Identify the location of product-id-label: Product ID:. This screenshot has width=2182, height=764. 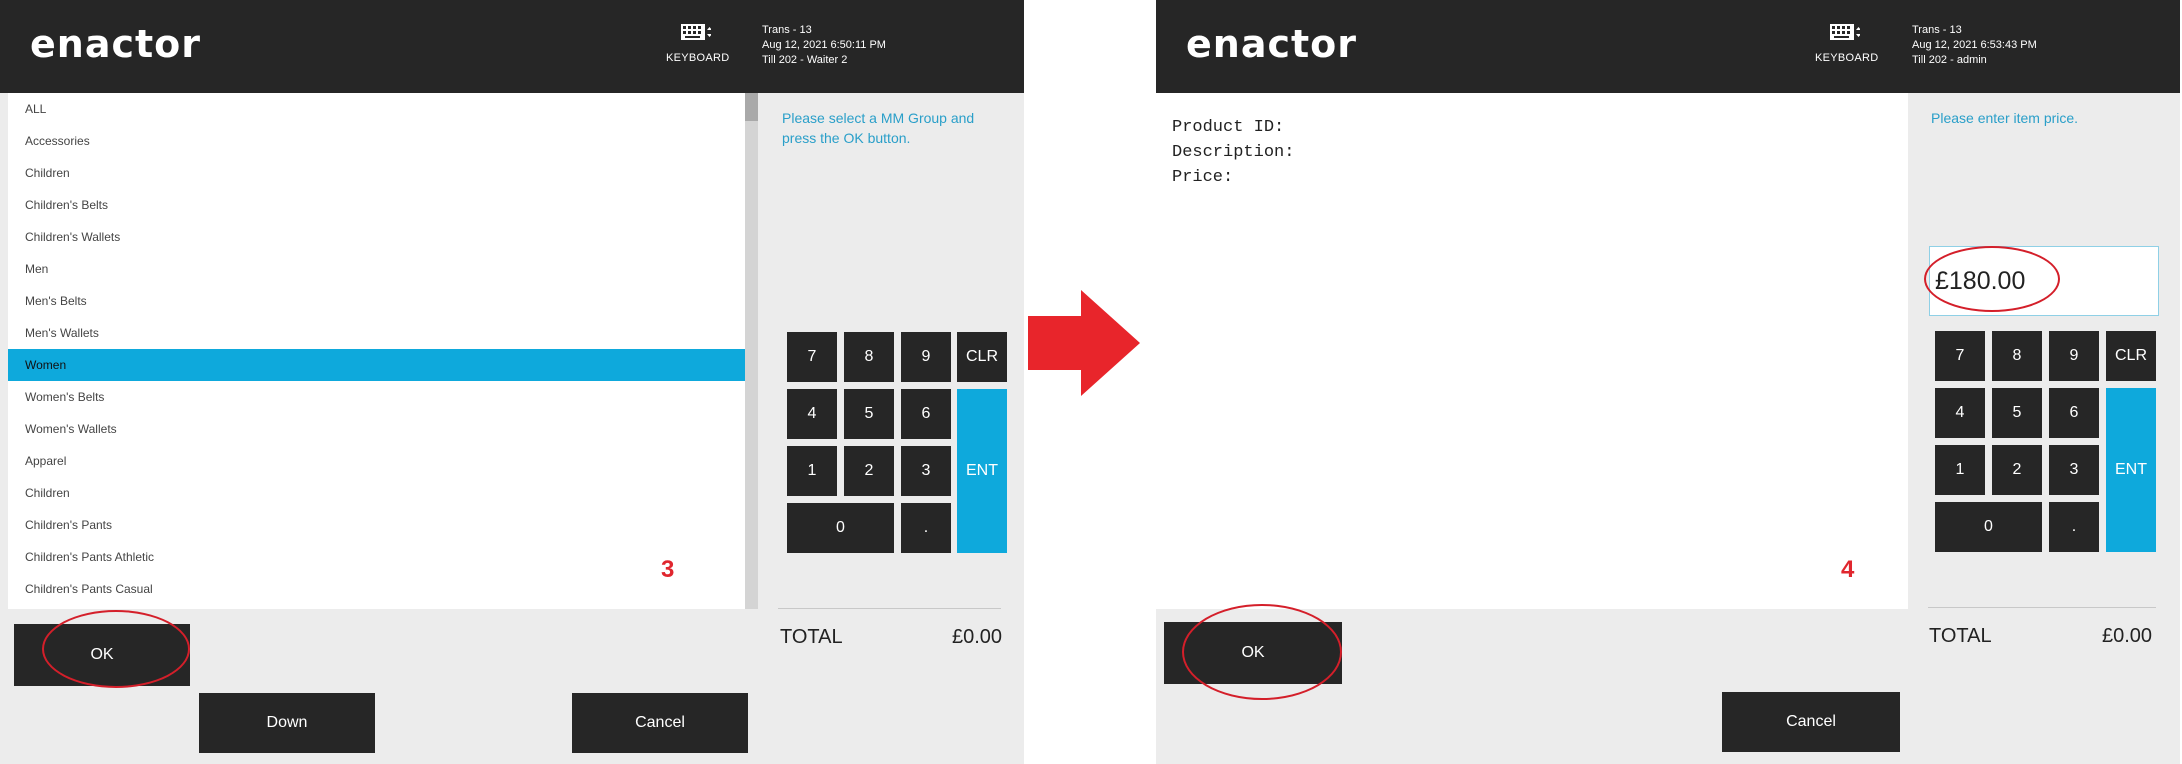
(1228, 127).